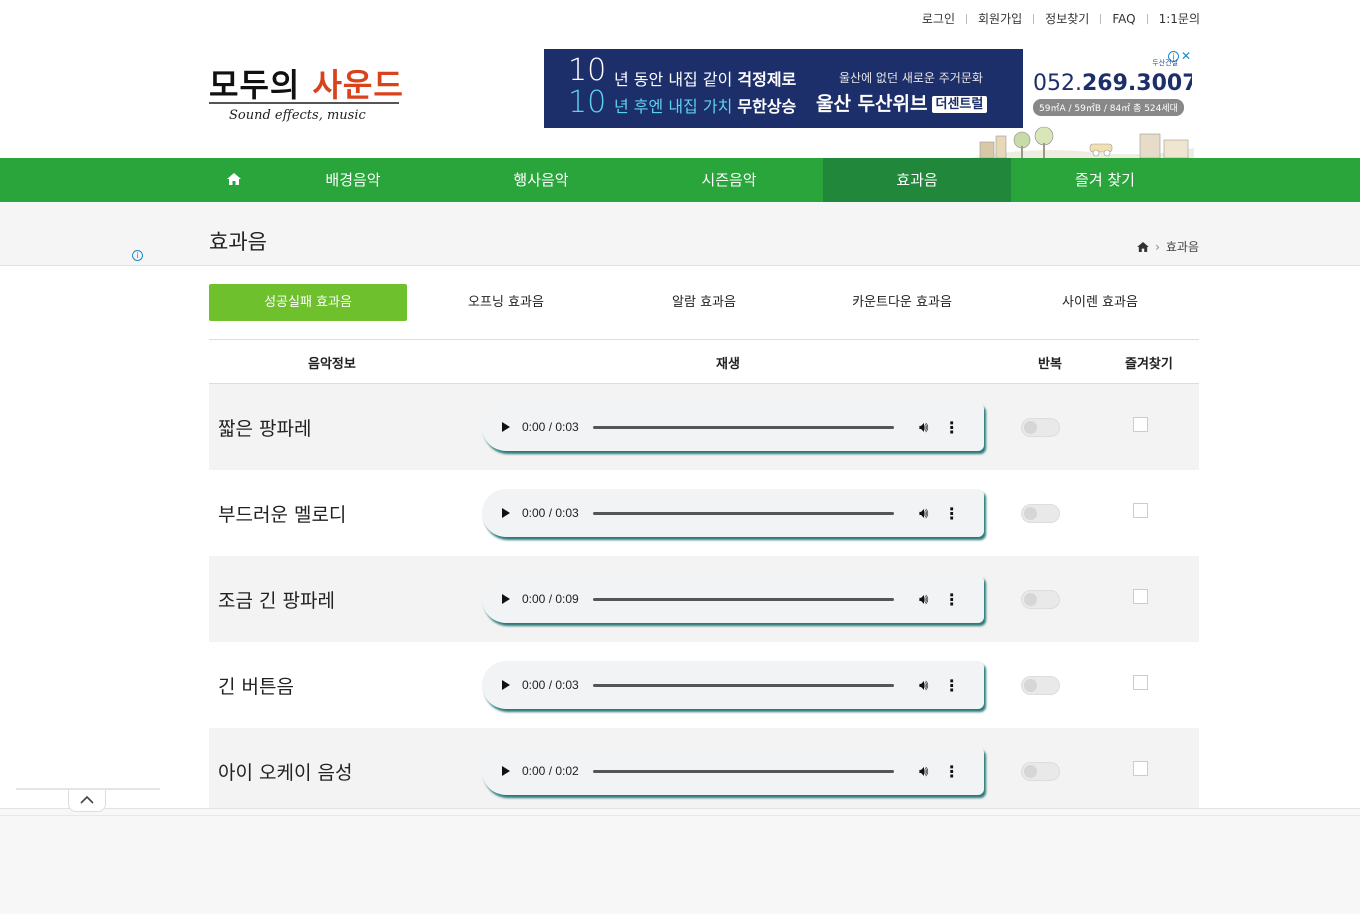  What do you see at coordinates (1100, 302) in the screenshot?
I see `tab-siren: 사이렌 효과음` at bounding box center [1100, 302].